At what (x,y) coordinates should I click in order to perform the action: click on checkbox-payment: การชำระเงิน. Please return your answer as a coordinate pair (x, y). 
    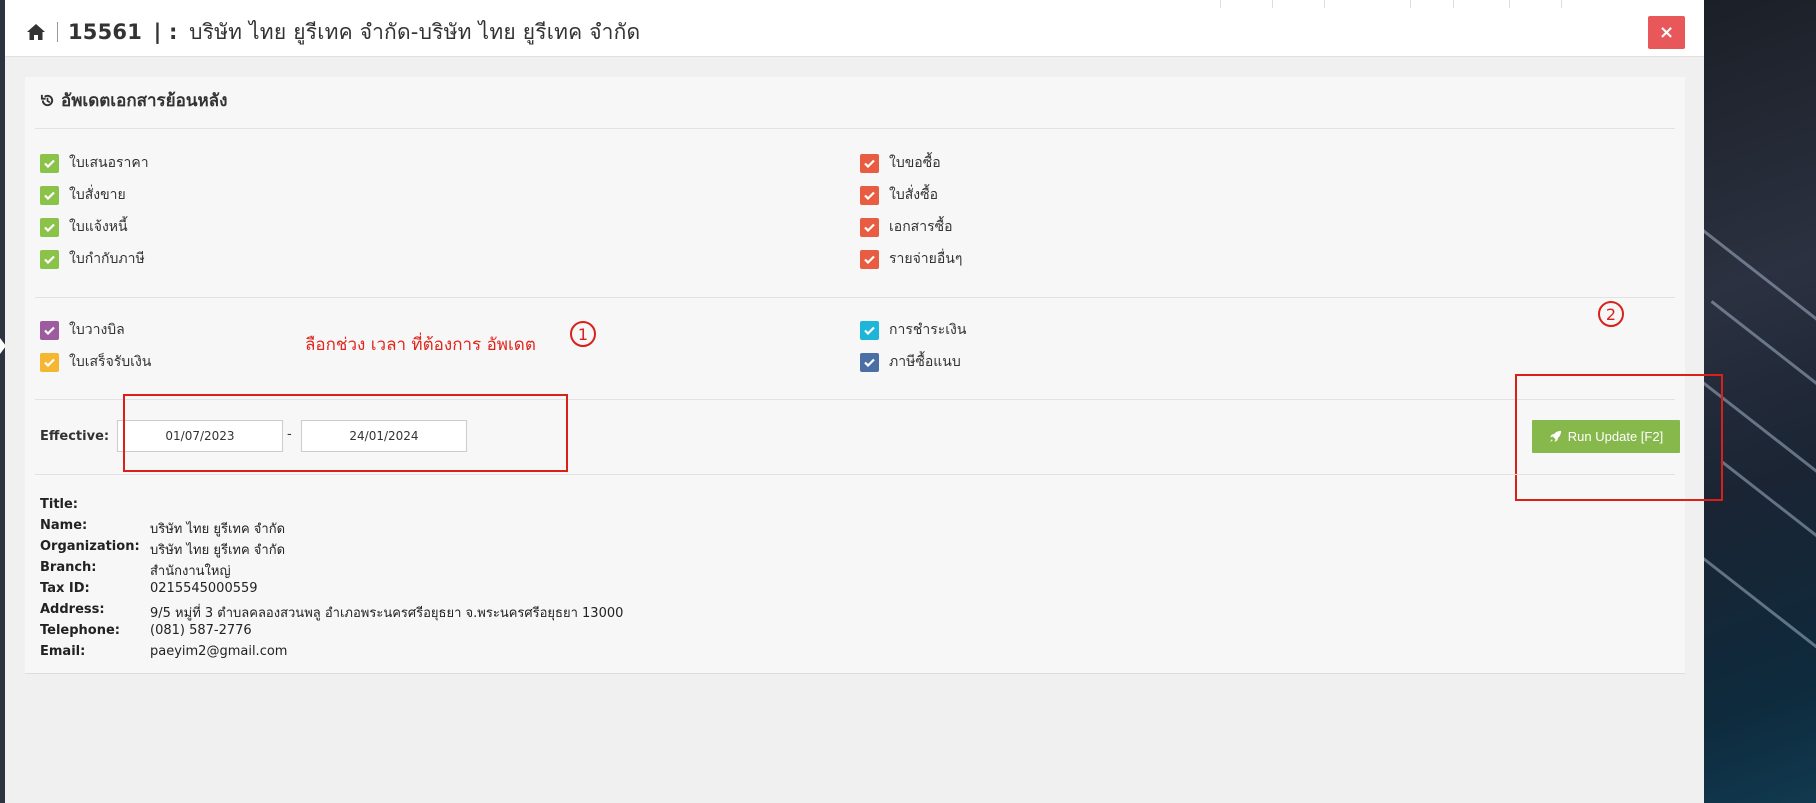
    Looking at the image, I should click on (913, 330).